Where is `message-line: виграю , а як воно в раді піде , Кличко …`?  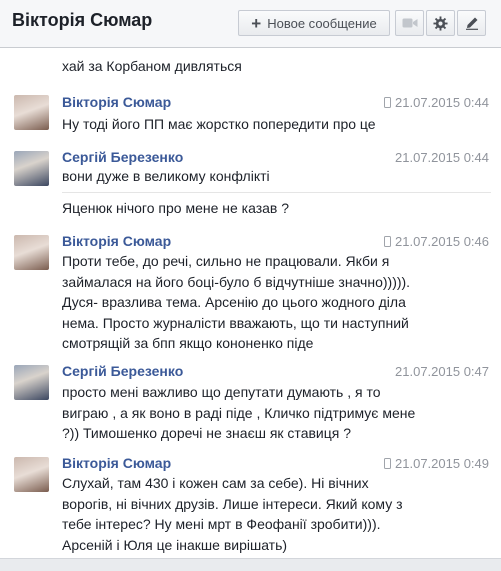
message-line: виграю , а як воно в раді піде , Кличко … is located at coordinates (239, 412).